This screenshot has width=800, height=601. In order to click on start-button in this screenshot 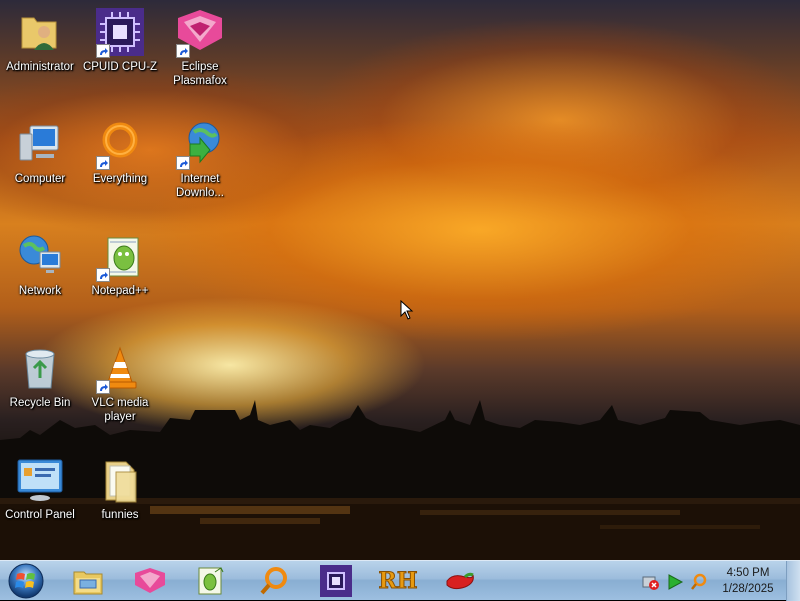, I will do `click(26, 581)`.